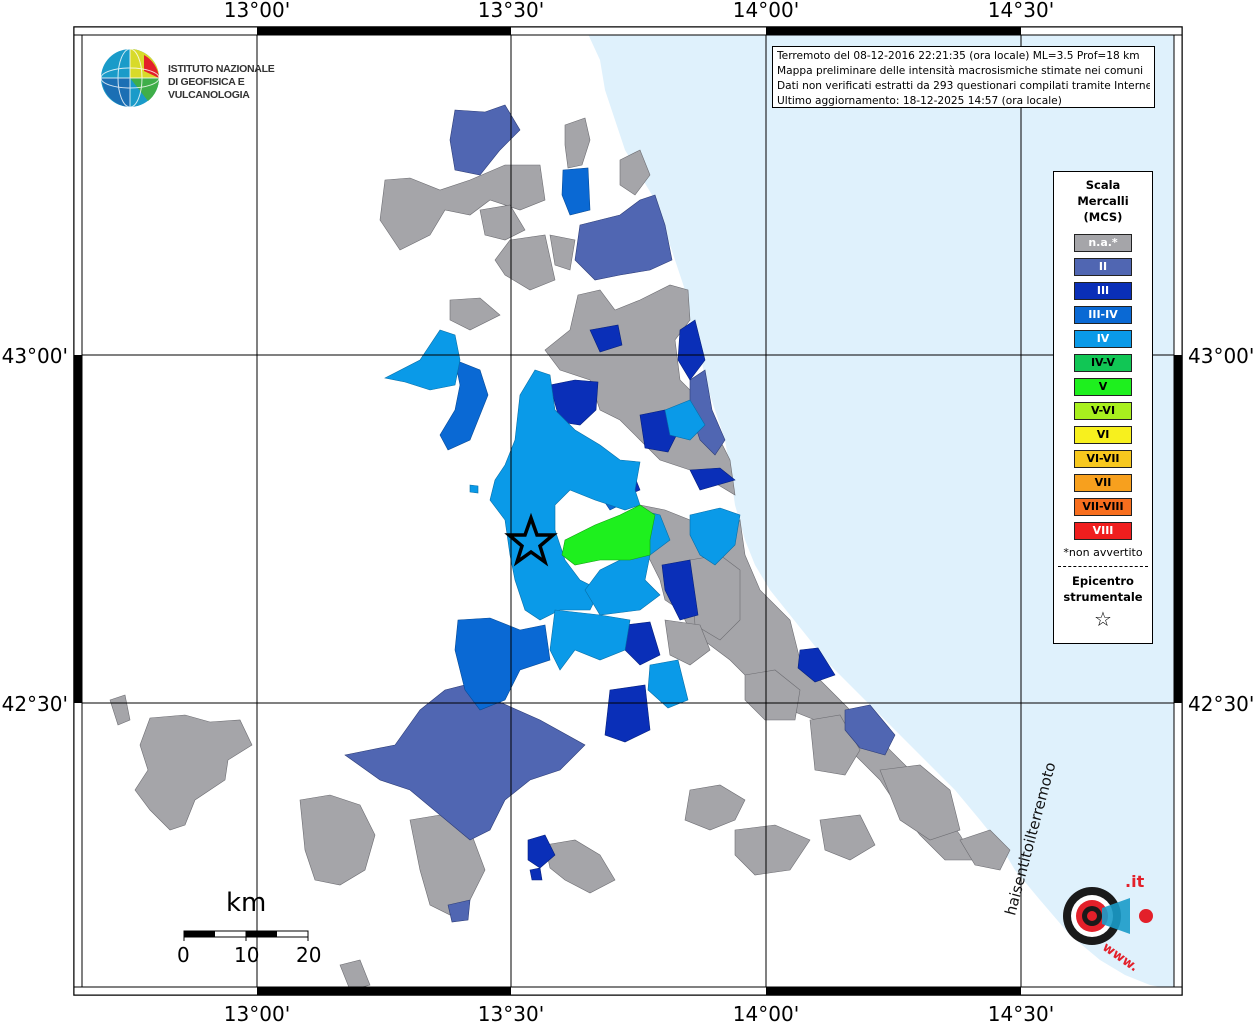 This screenshot has width=1255, height=1024. I want to click on legend-separator, so click(1103, 566).